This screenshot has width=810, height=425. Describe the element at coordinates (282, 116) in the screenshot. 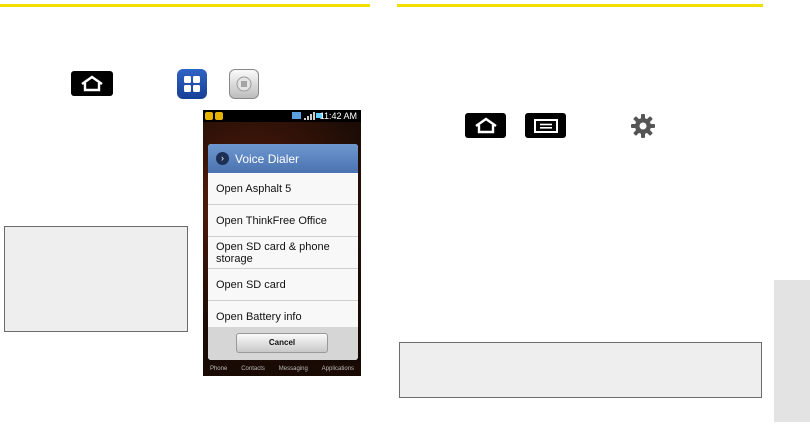

I see `status-bar: 11:42 AM` at that location.